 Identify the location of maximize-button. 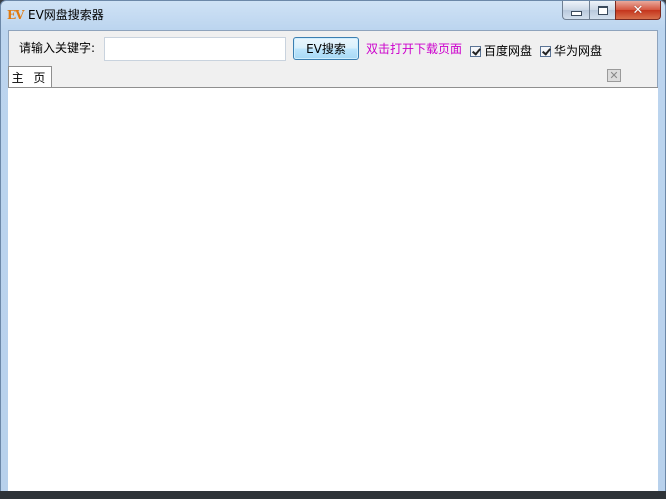
(602, 10).